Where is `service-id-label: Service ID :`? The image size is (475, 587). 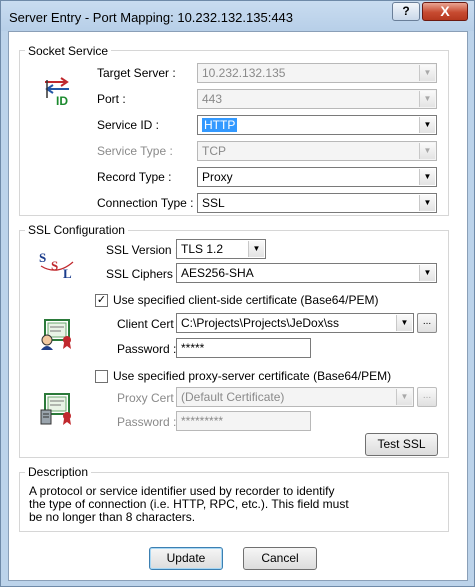 service-id-label: Service ID : is located at coordinates (128, 125).